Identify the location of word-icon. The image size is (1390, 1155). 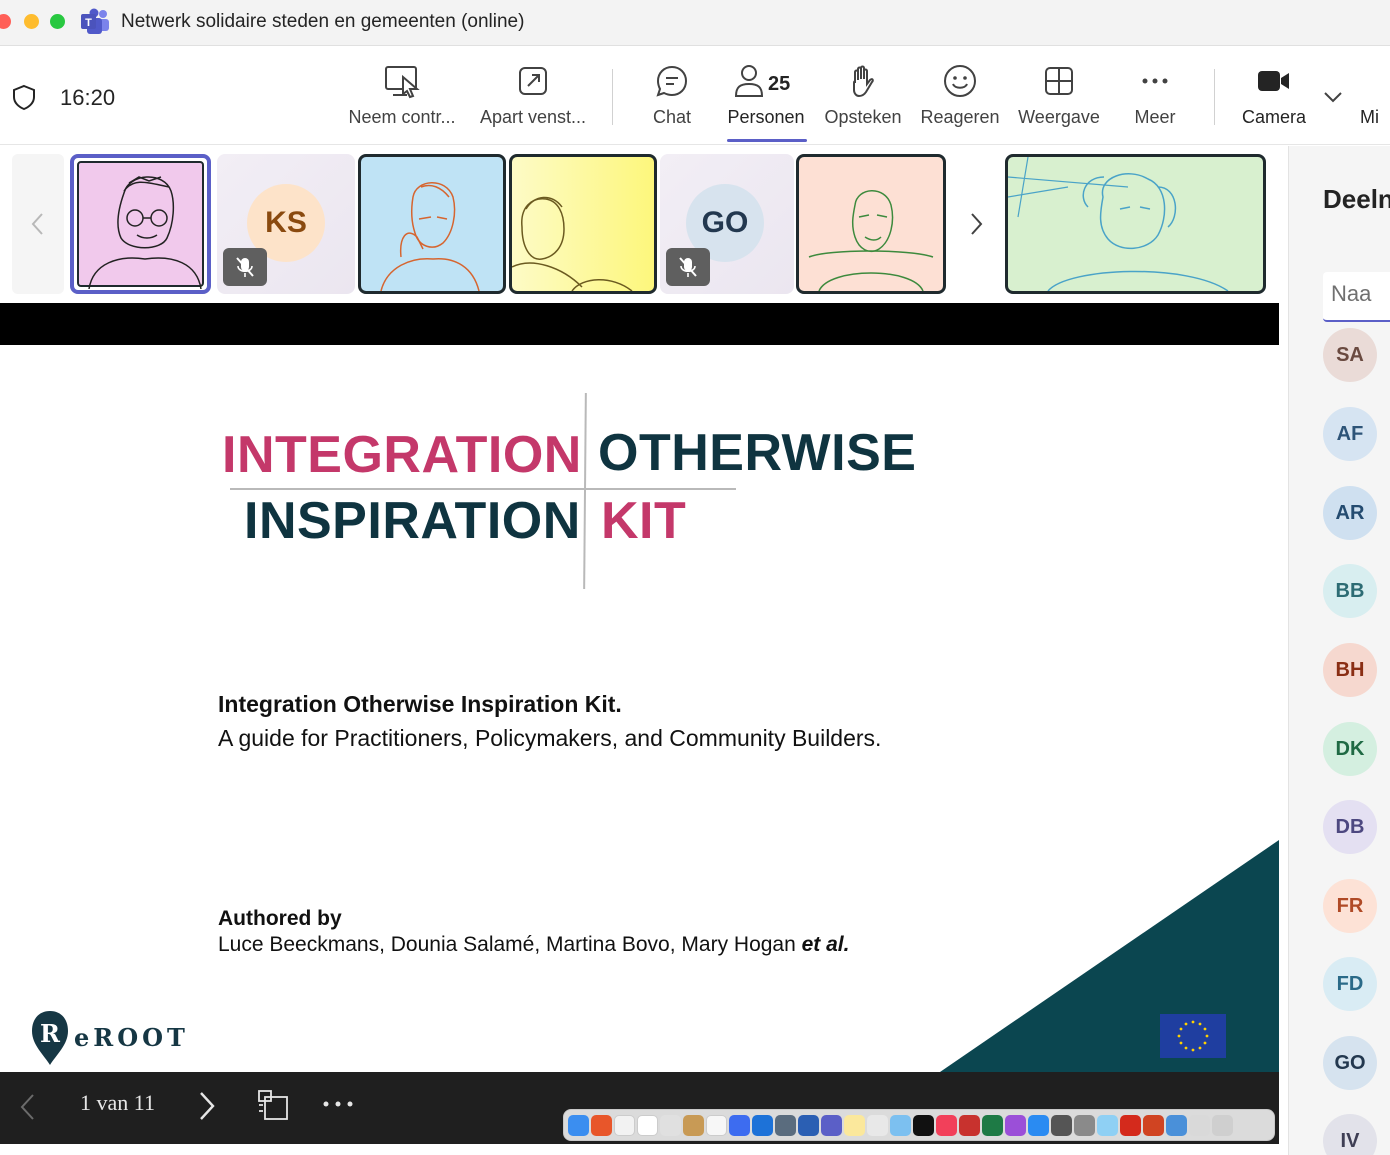
(808, 1125).